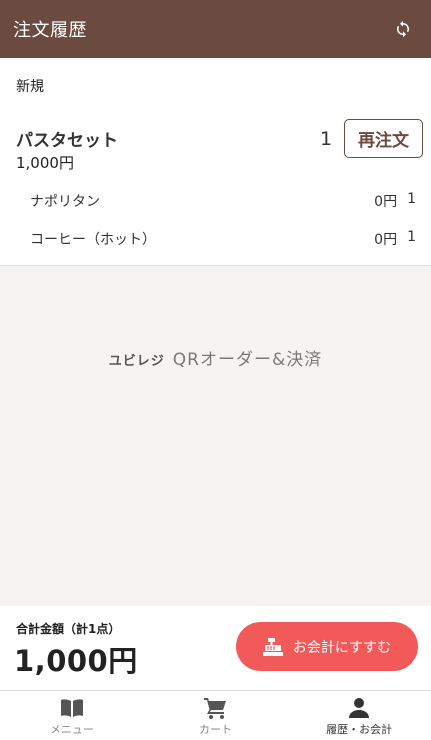 The image size is (431, 740). I want to click on tab-history: 履歴・お会計, so click(359, 715).